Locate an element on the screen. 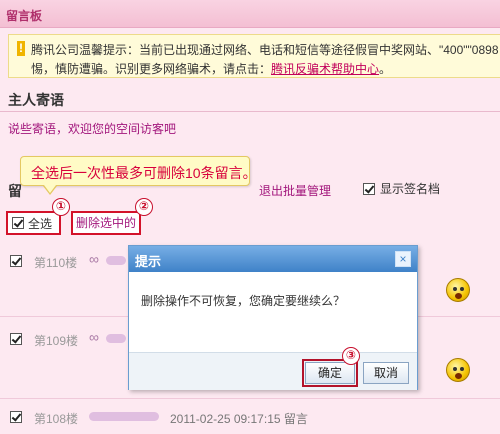  show-signature-label: 显示签名档 is located at coordinates (410, 189).